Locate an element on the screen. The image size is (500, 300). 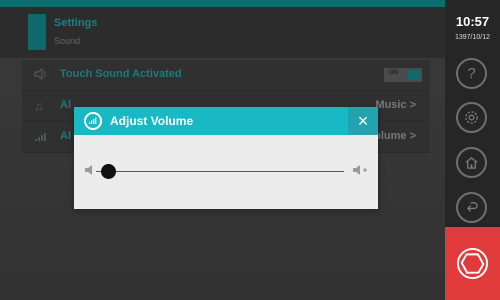
back-icon is located at coordinates (471, 210).